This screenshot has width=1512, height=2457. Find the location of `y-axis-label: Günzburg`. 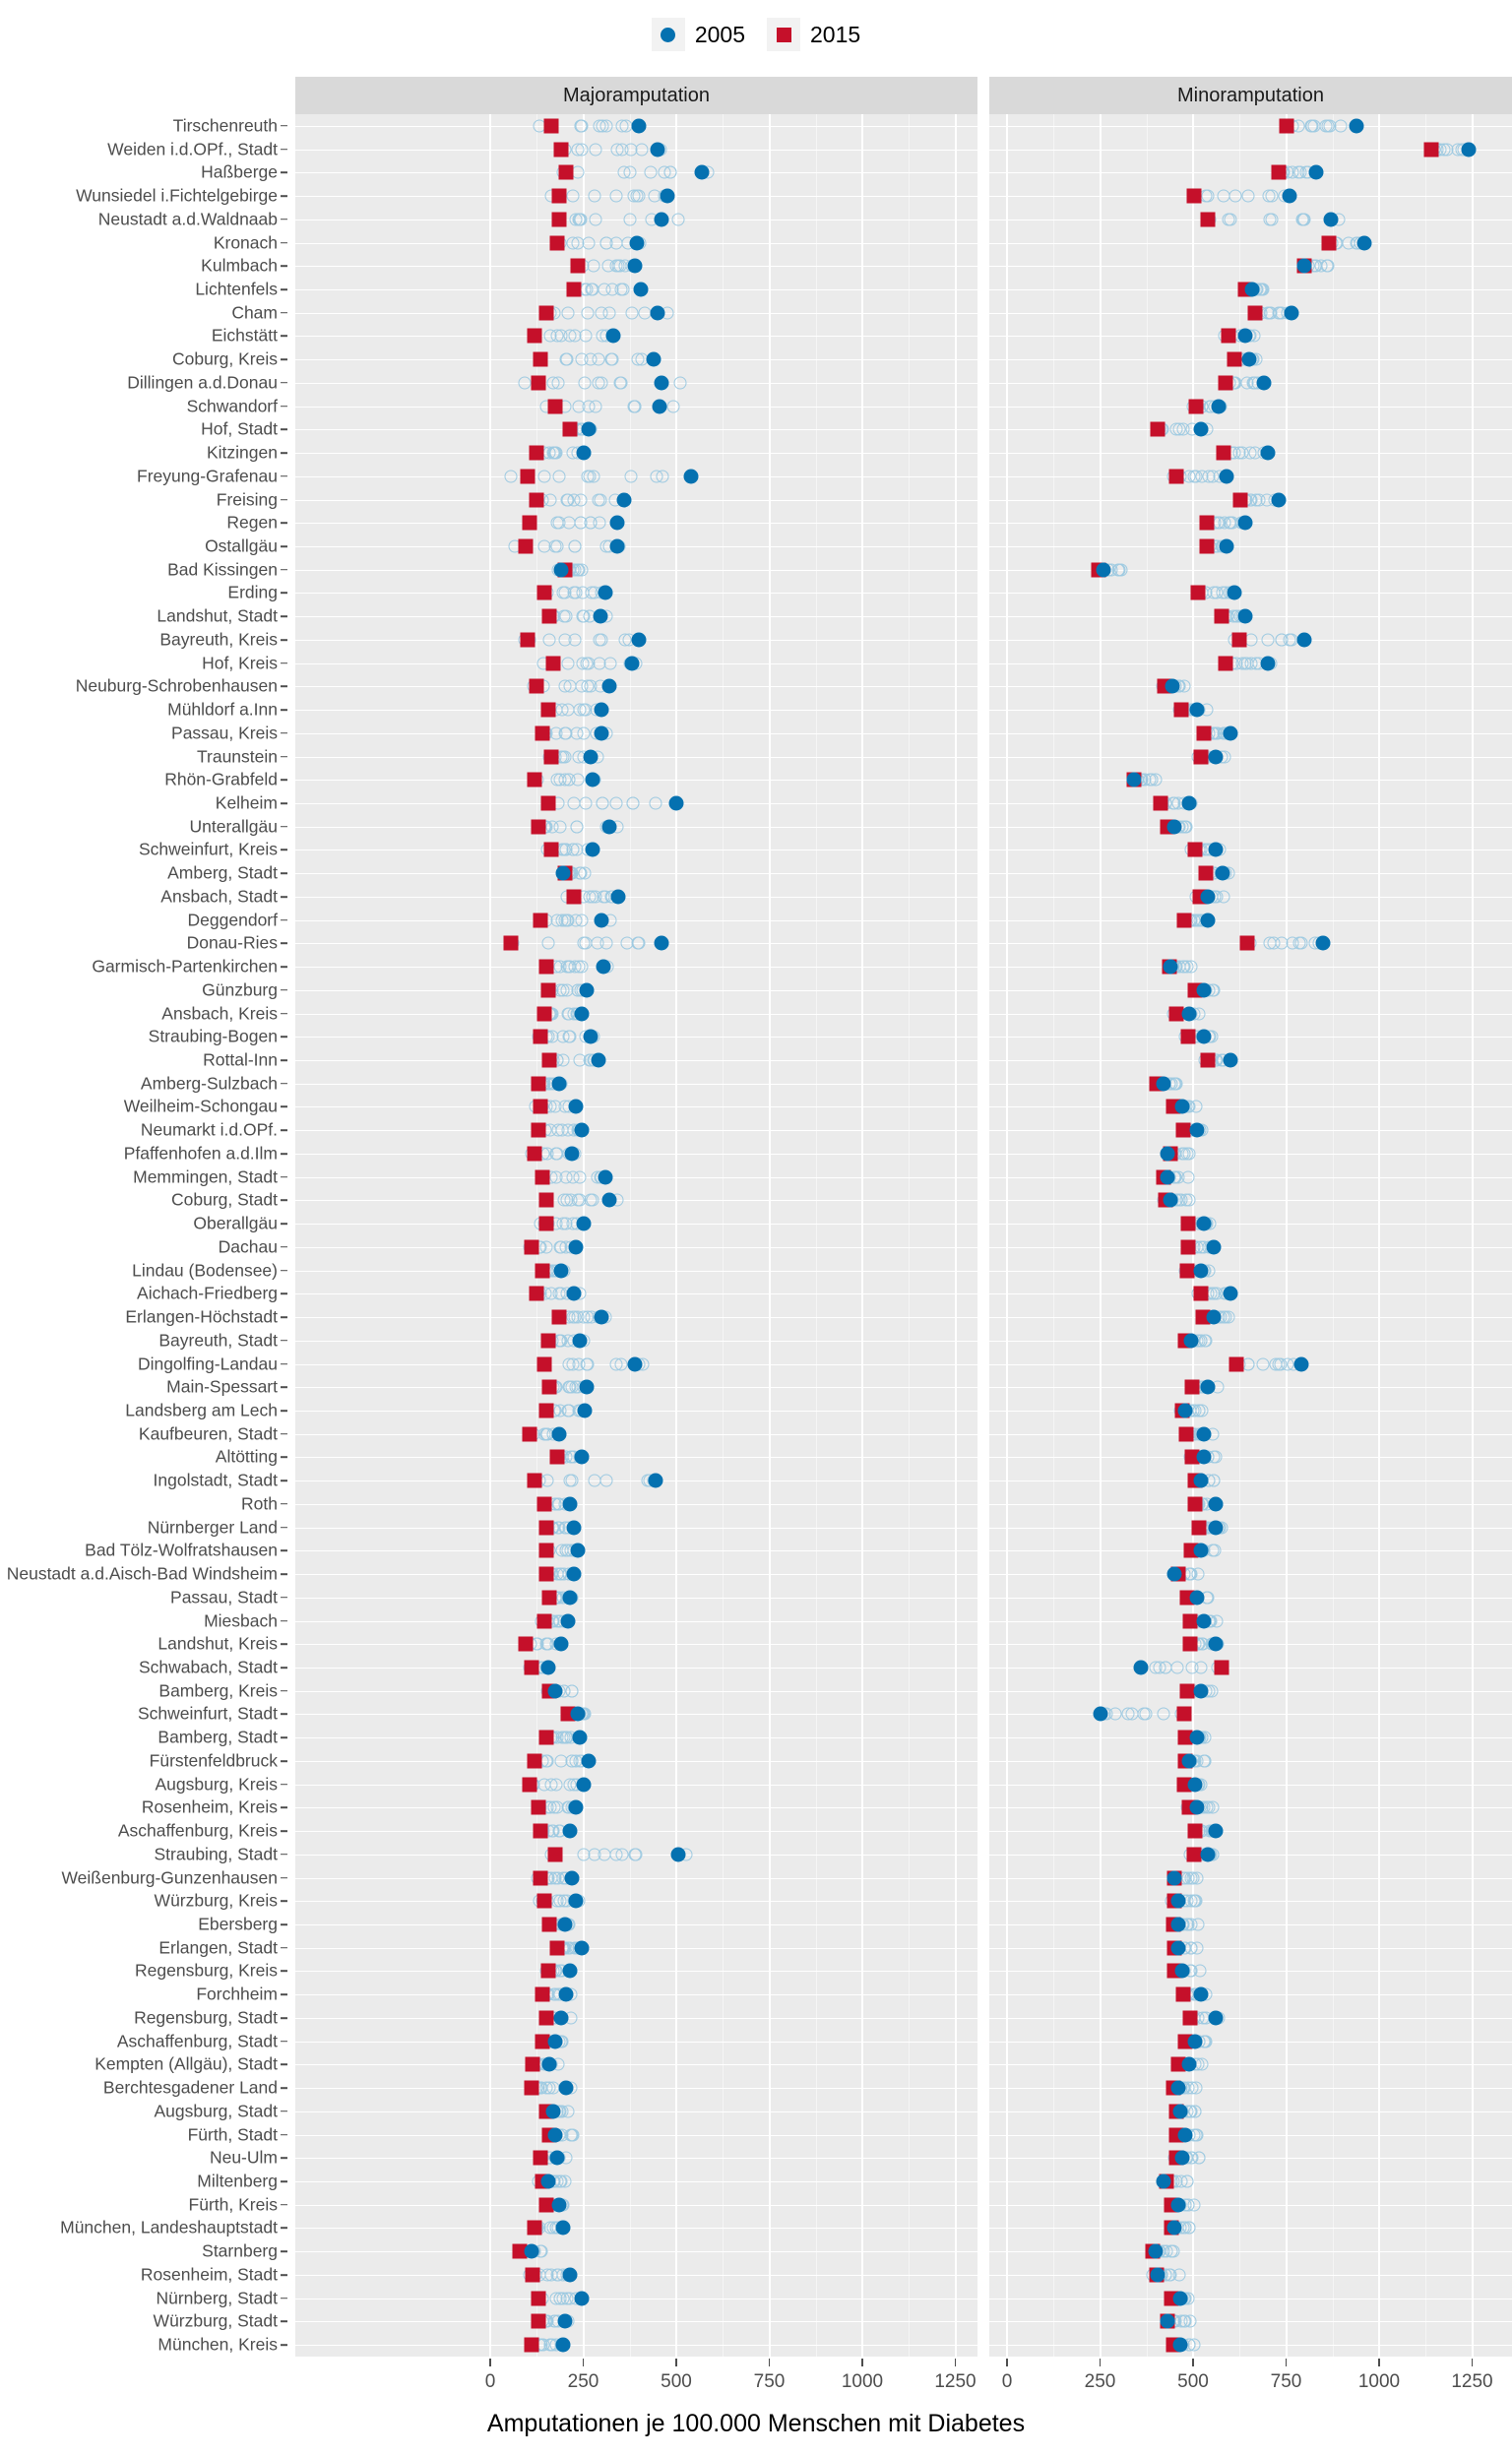

y-axis-label: Günzburg is located at coordinates (240, 989).